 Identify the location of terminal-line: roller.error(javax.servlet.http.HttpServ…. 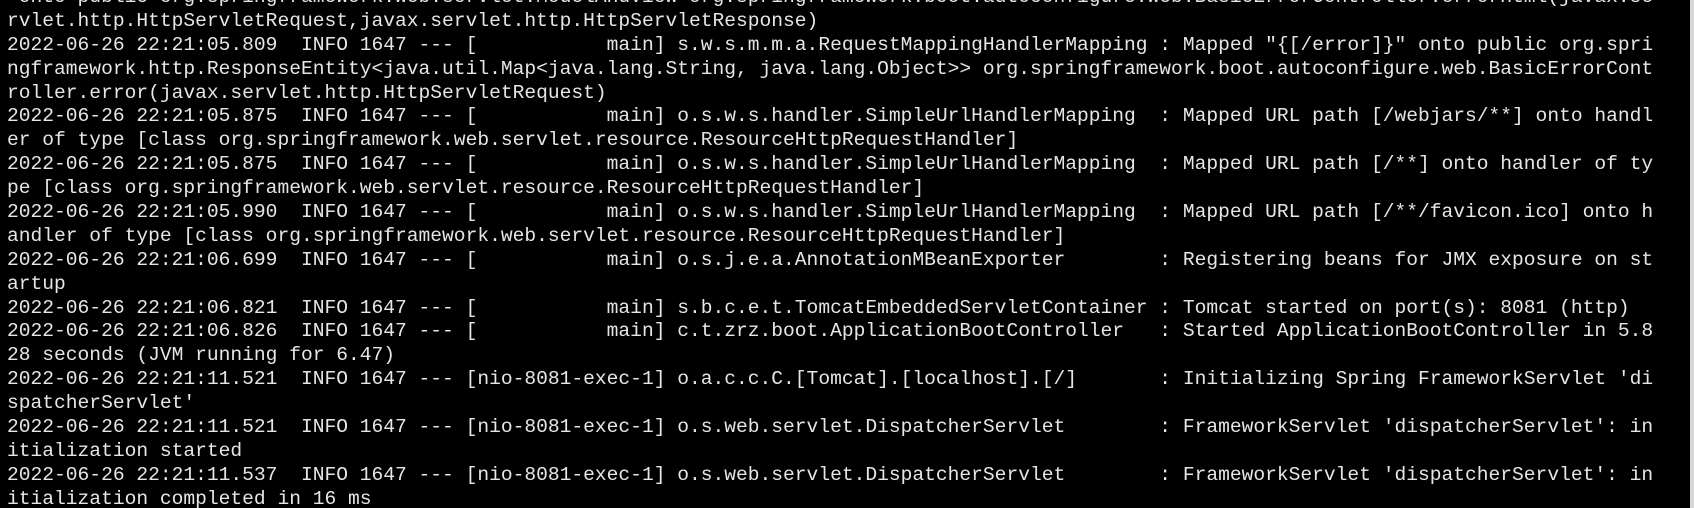
(307, 92).